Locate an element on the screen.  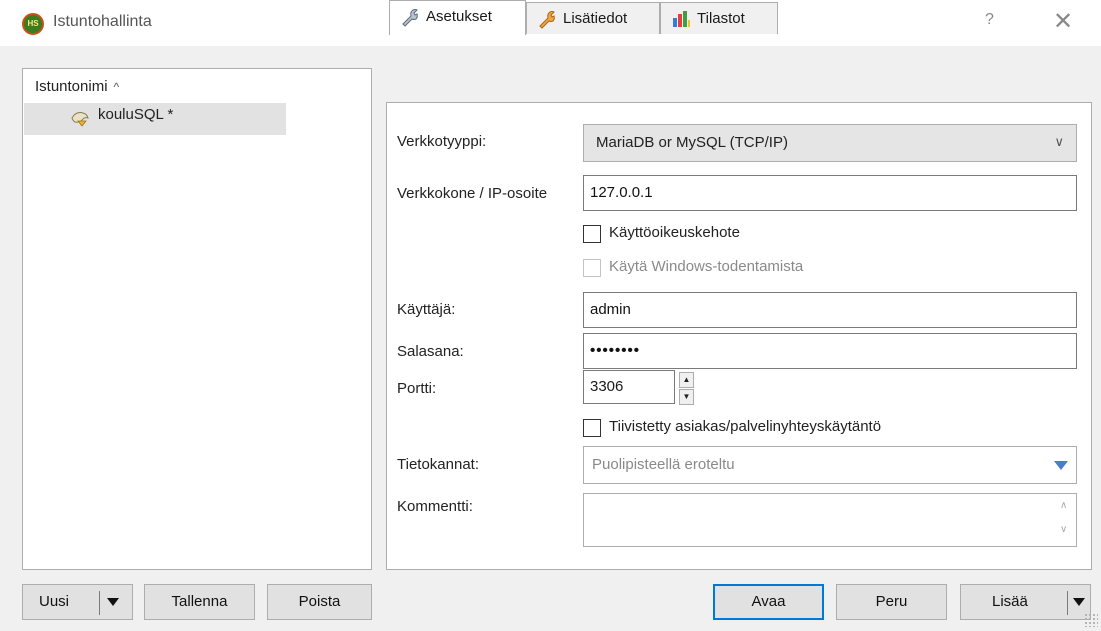
prompt-credentials-checkbox is located at coordinates (592, 234).